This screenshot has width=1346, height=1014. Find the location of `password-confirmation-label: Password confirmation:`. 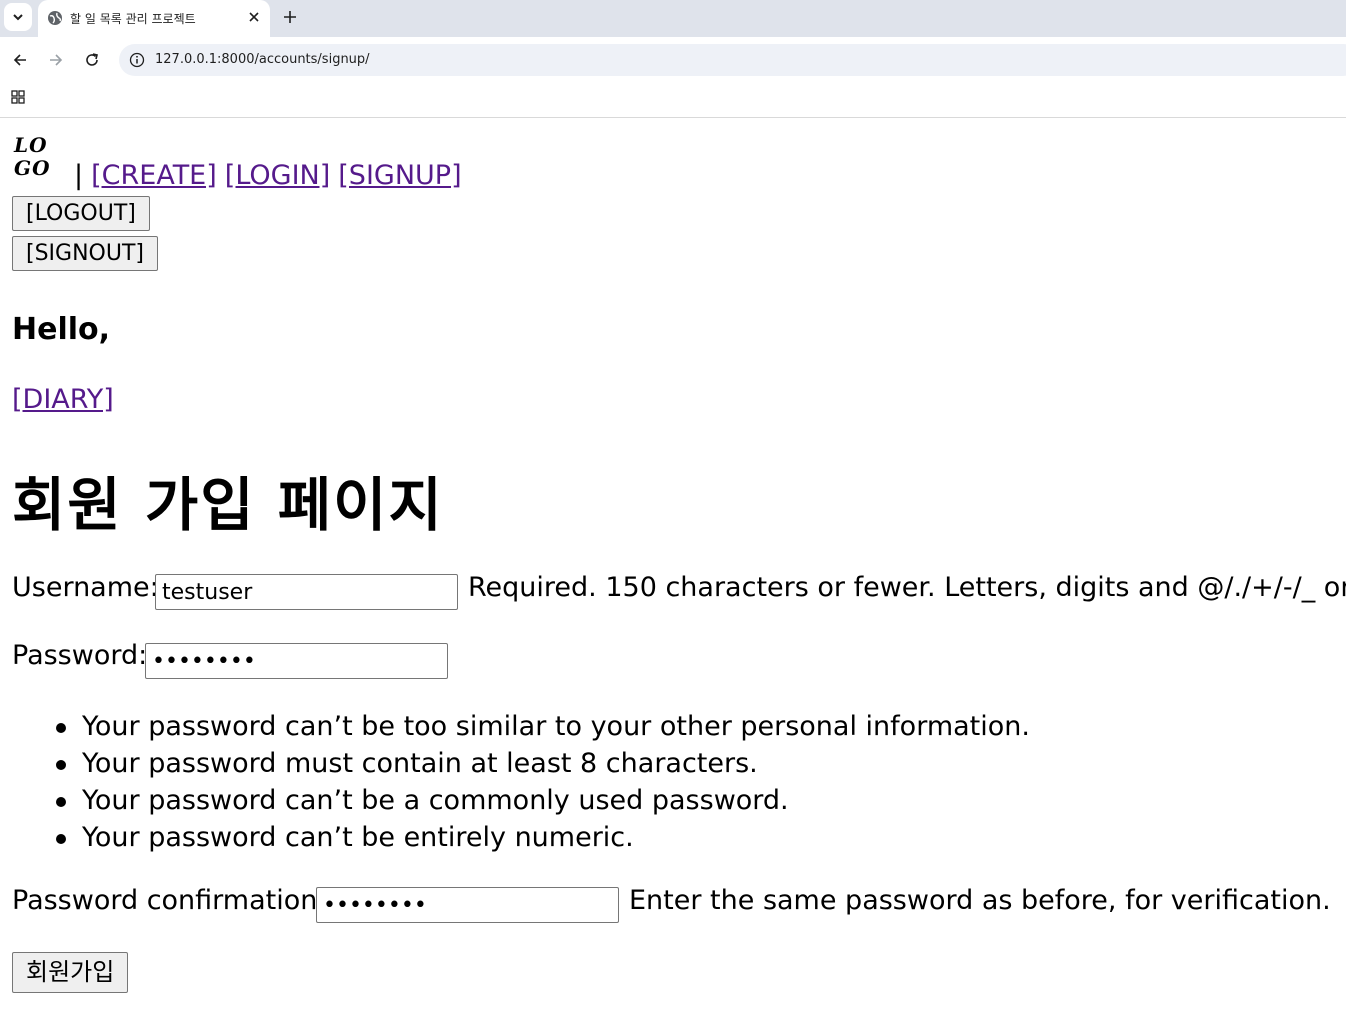

password-confirmation-label: Password confirmation: is located at coordinates (169, 900).